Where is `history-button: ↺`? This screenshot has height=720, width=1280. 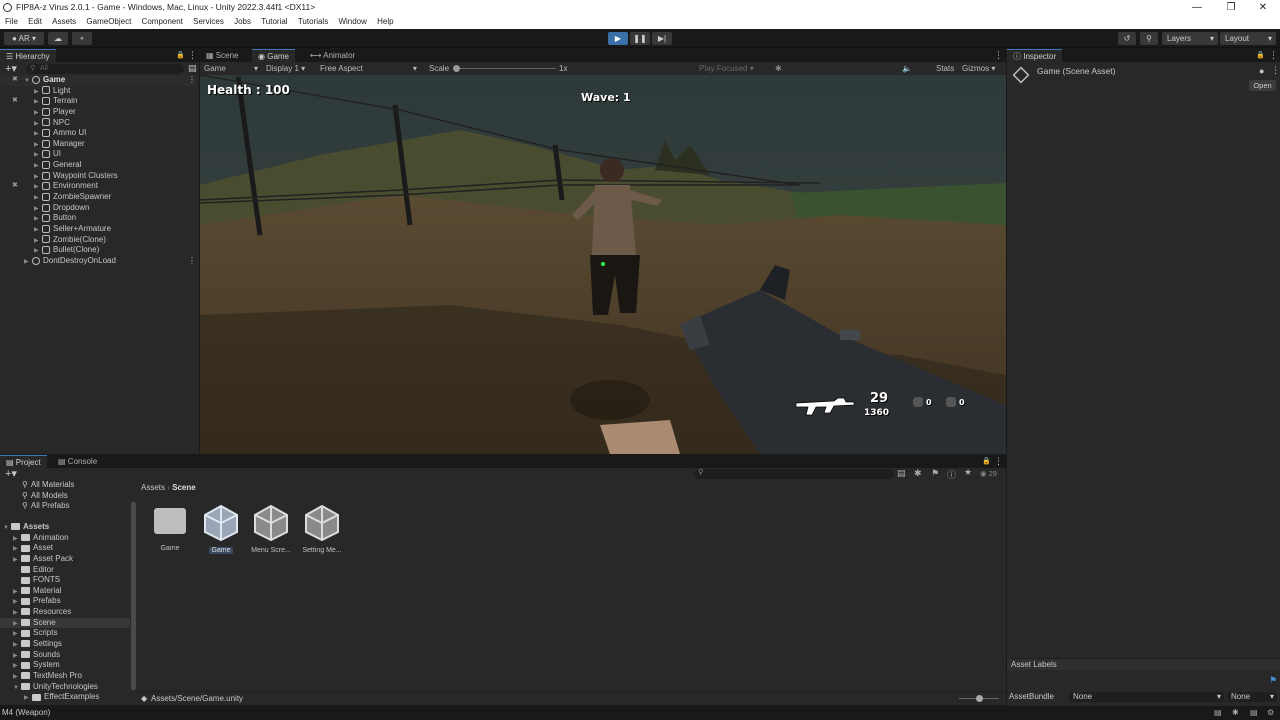 history-button: ↺ is located at coordinates (1127, 38).